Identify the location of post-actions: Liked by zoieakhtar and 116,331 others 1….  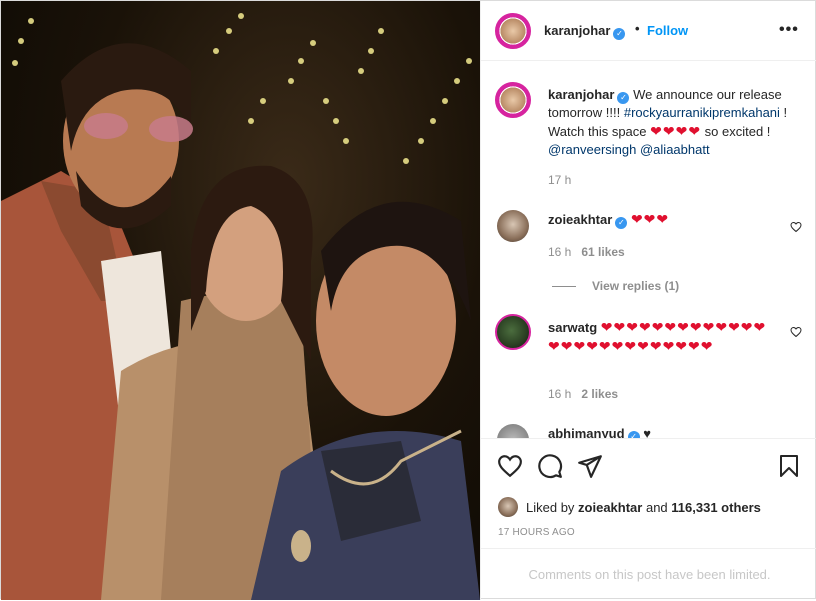
(648, 493).